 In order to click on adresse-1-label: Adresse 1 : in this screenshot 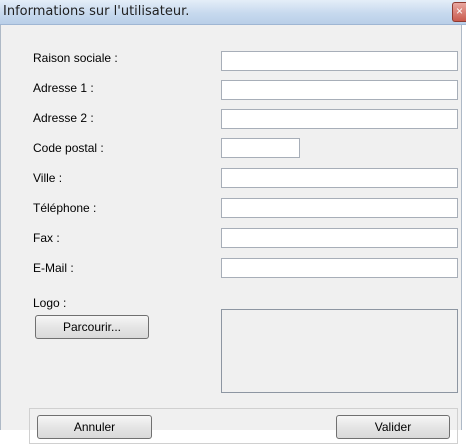, I will do `click(63, 88)`.